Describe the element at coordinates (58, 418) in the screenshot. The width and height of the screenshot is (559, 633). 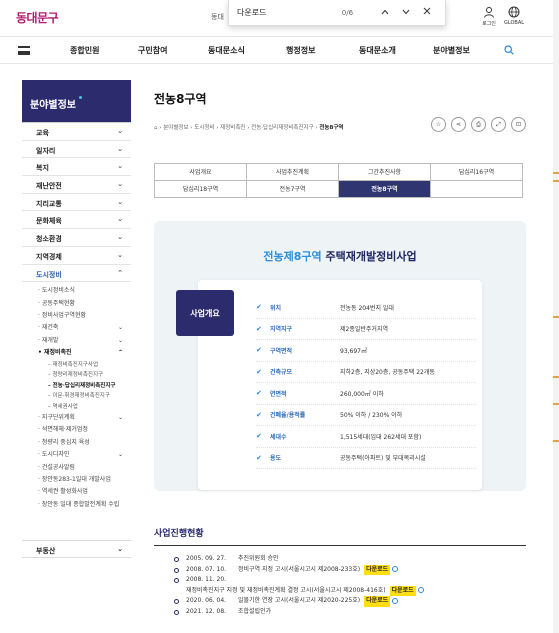
I see `submenu-label: 지구단위계획` at that location.